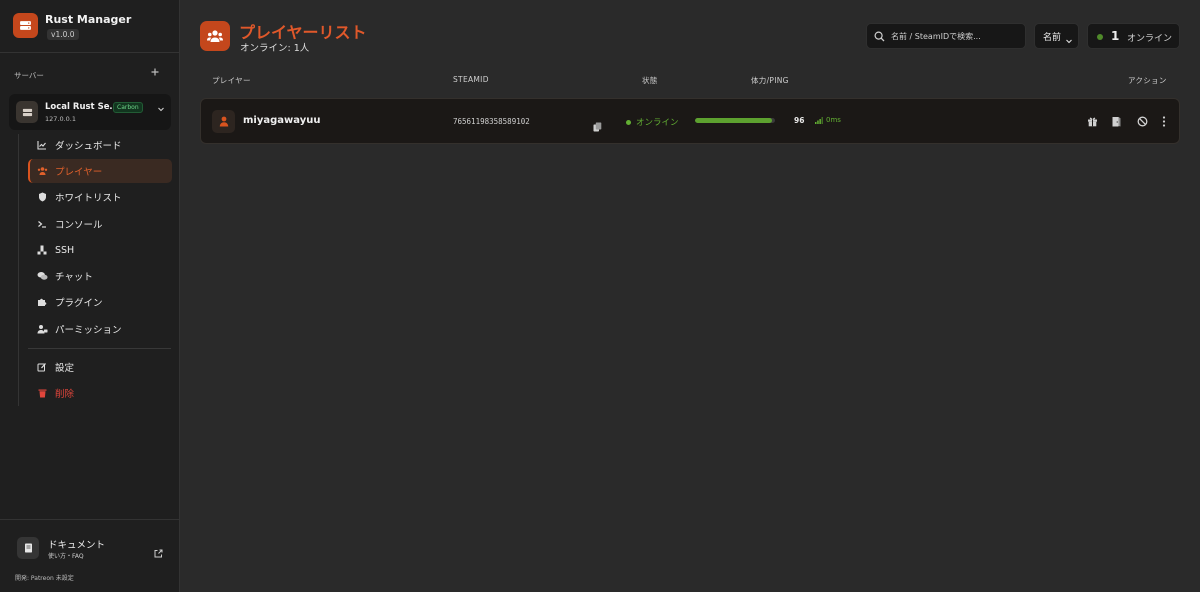 This screenshot has height=592, width=1200. What do you see at coordinates (491, 121) in the screenshot?
I see `player-steamid: 76561198358589102` at bounding box center [491, 121].